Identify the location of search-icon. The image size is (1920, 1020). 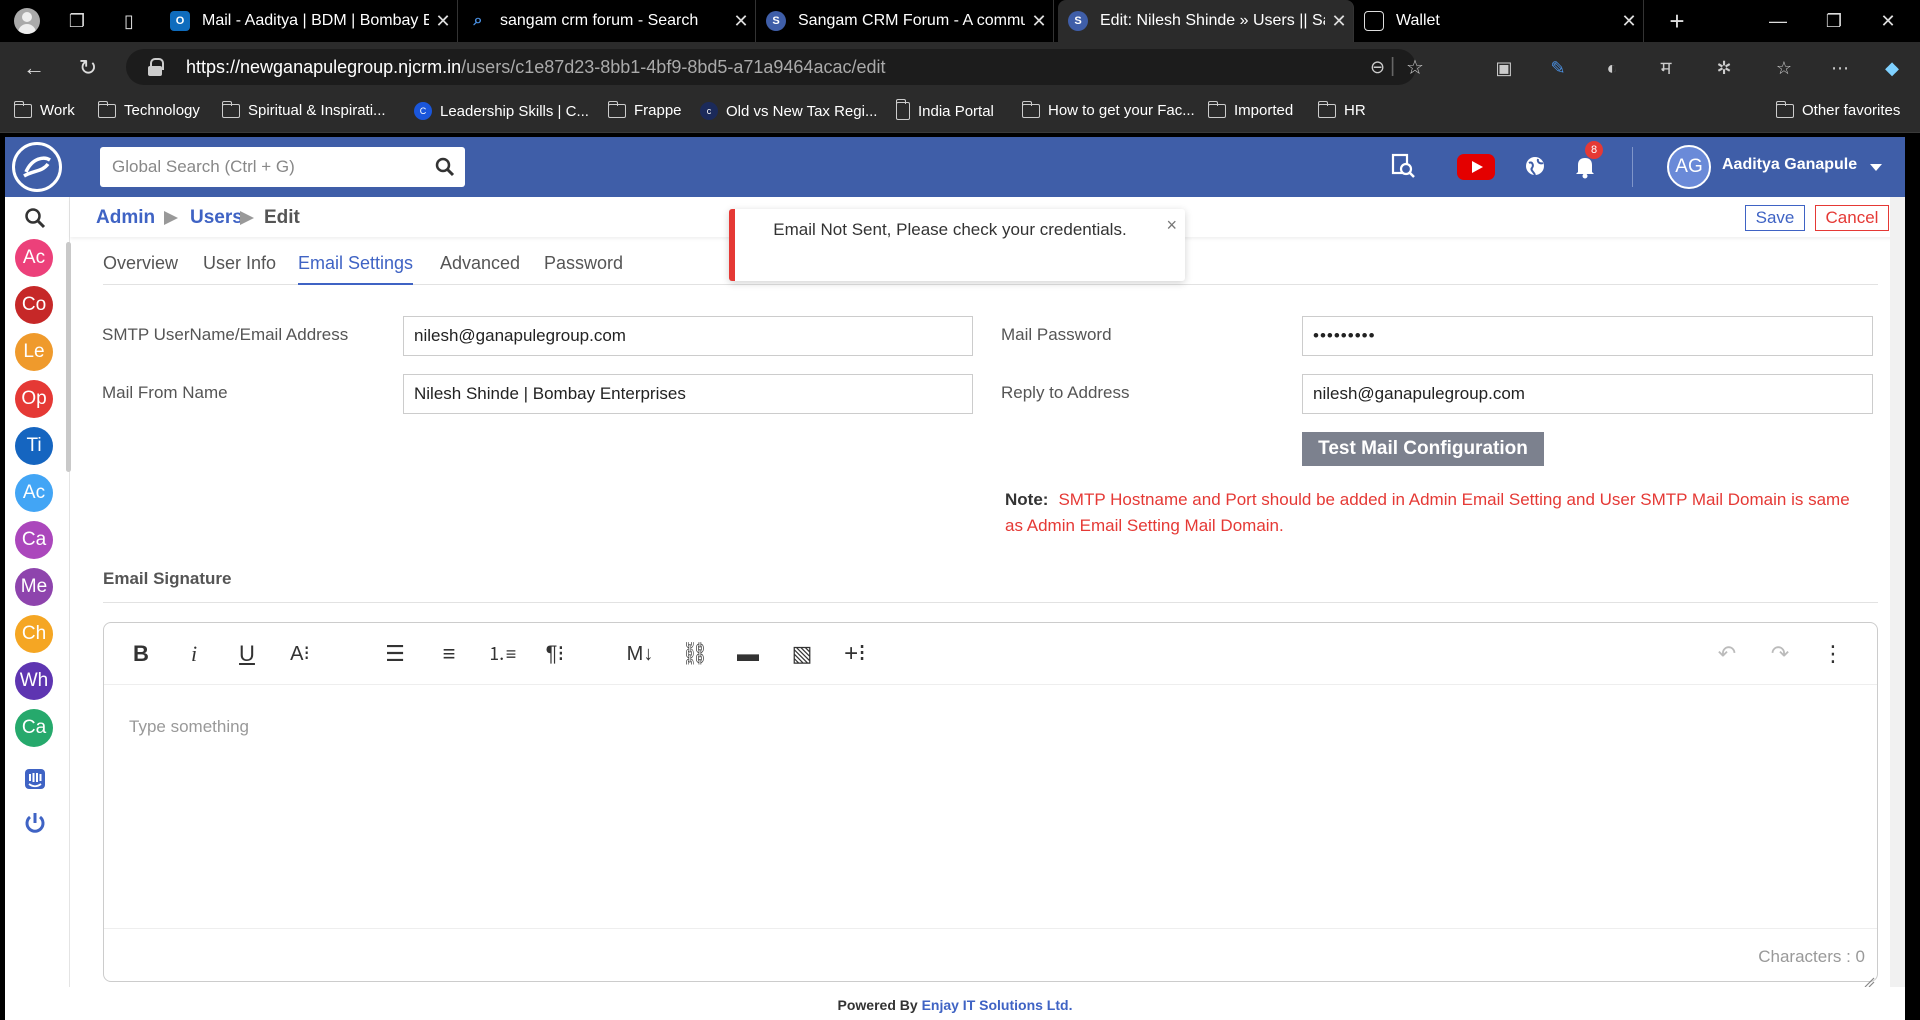
(445, 169).